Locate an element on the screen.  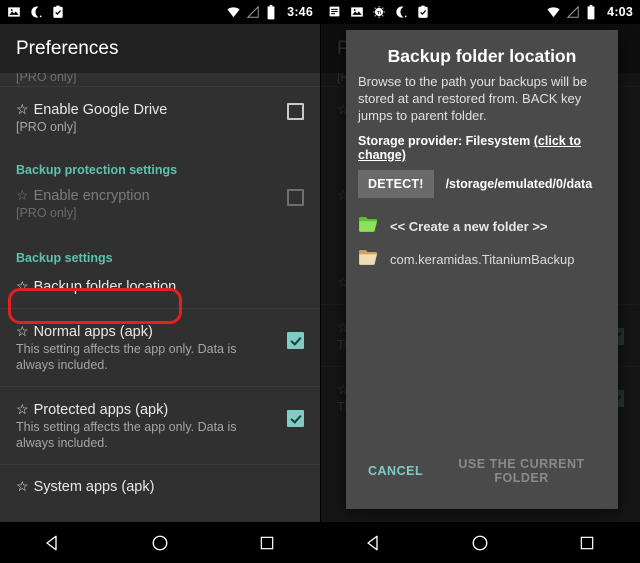
pref-title-label: Protected apps (apk) is located at coordinates (101, 410).